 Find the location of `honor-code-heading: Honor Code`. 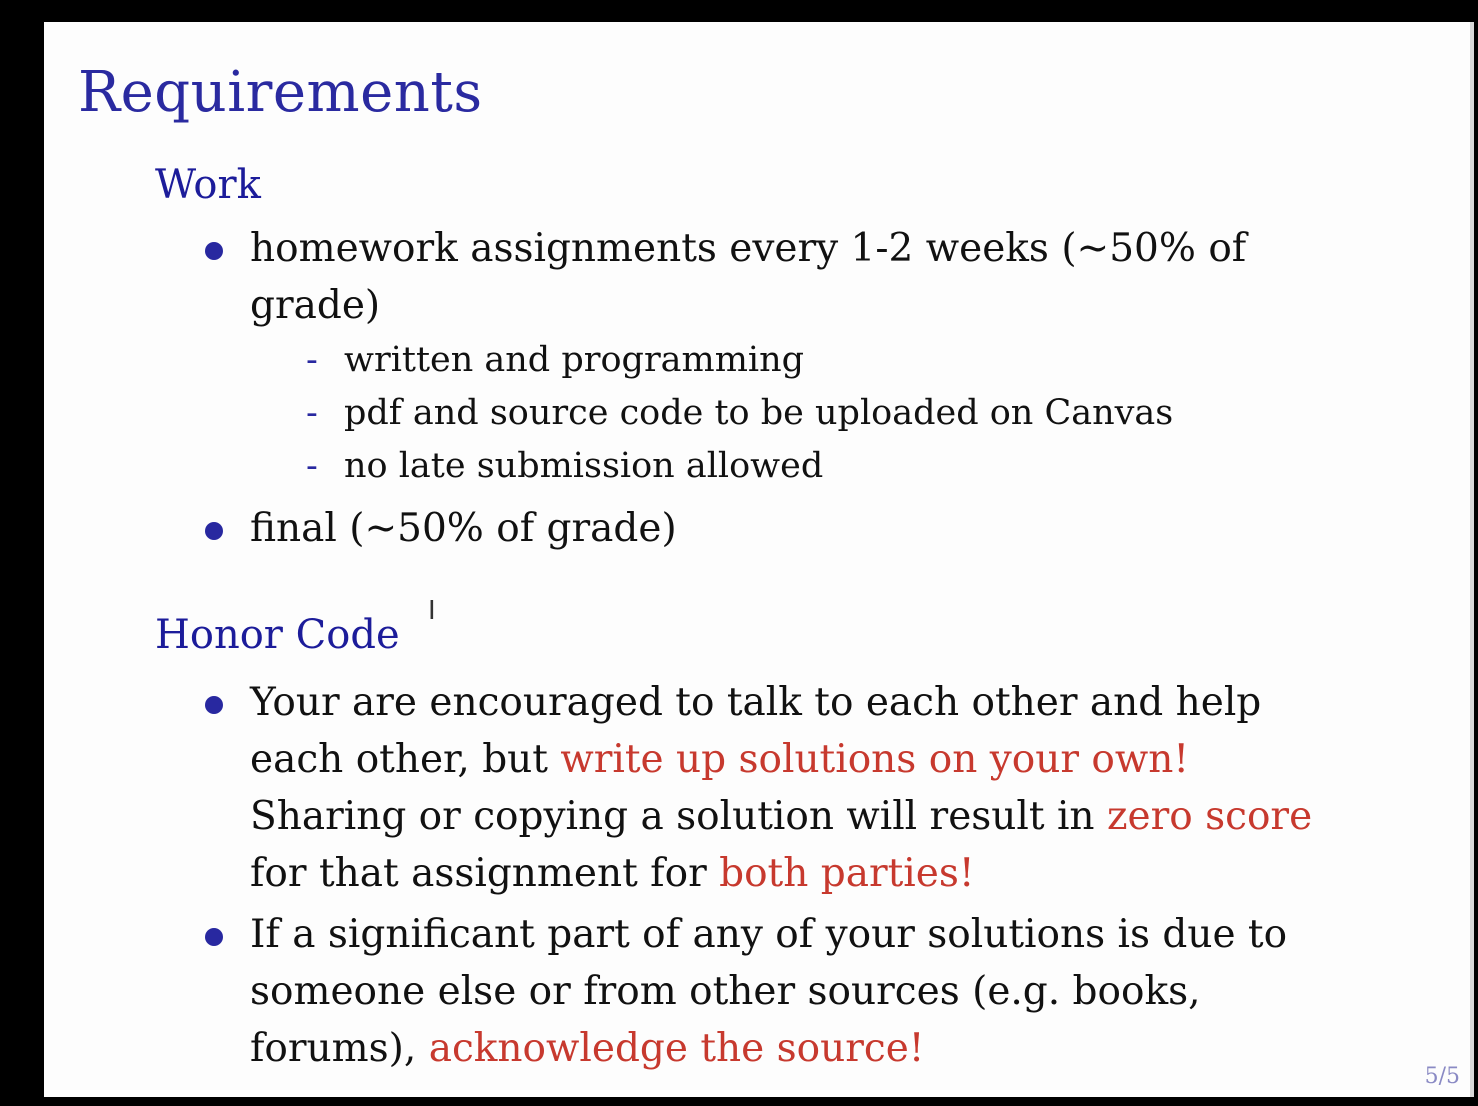

honor-code-heading: Honor Code is located at coordinates (277, 635).